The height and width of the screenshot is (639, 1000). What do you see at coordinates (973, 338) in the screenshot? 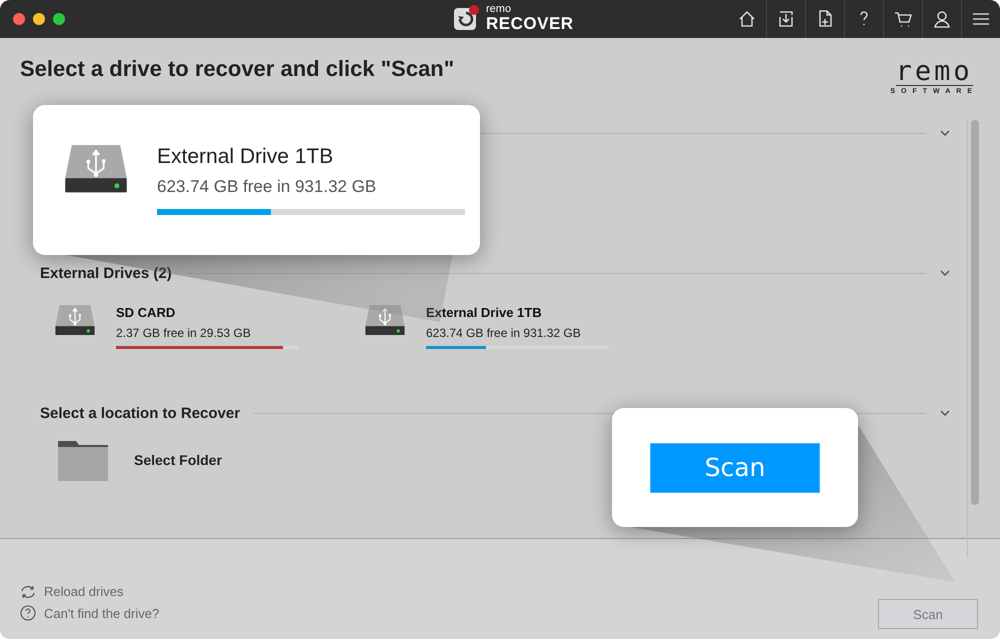
I see `scrollbar` at bounding box center [973, 338].